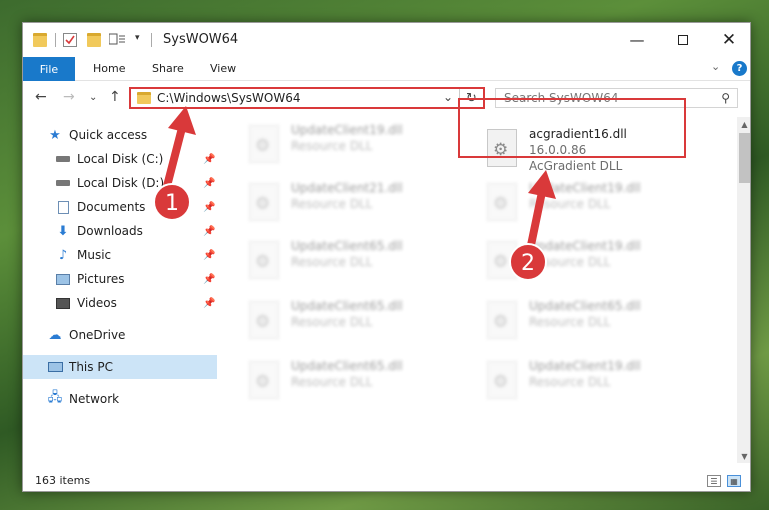  I want to click on maximize-icon, so click(683, 40).